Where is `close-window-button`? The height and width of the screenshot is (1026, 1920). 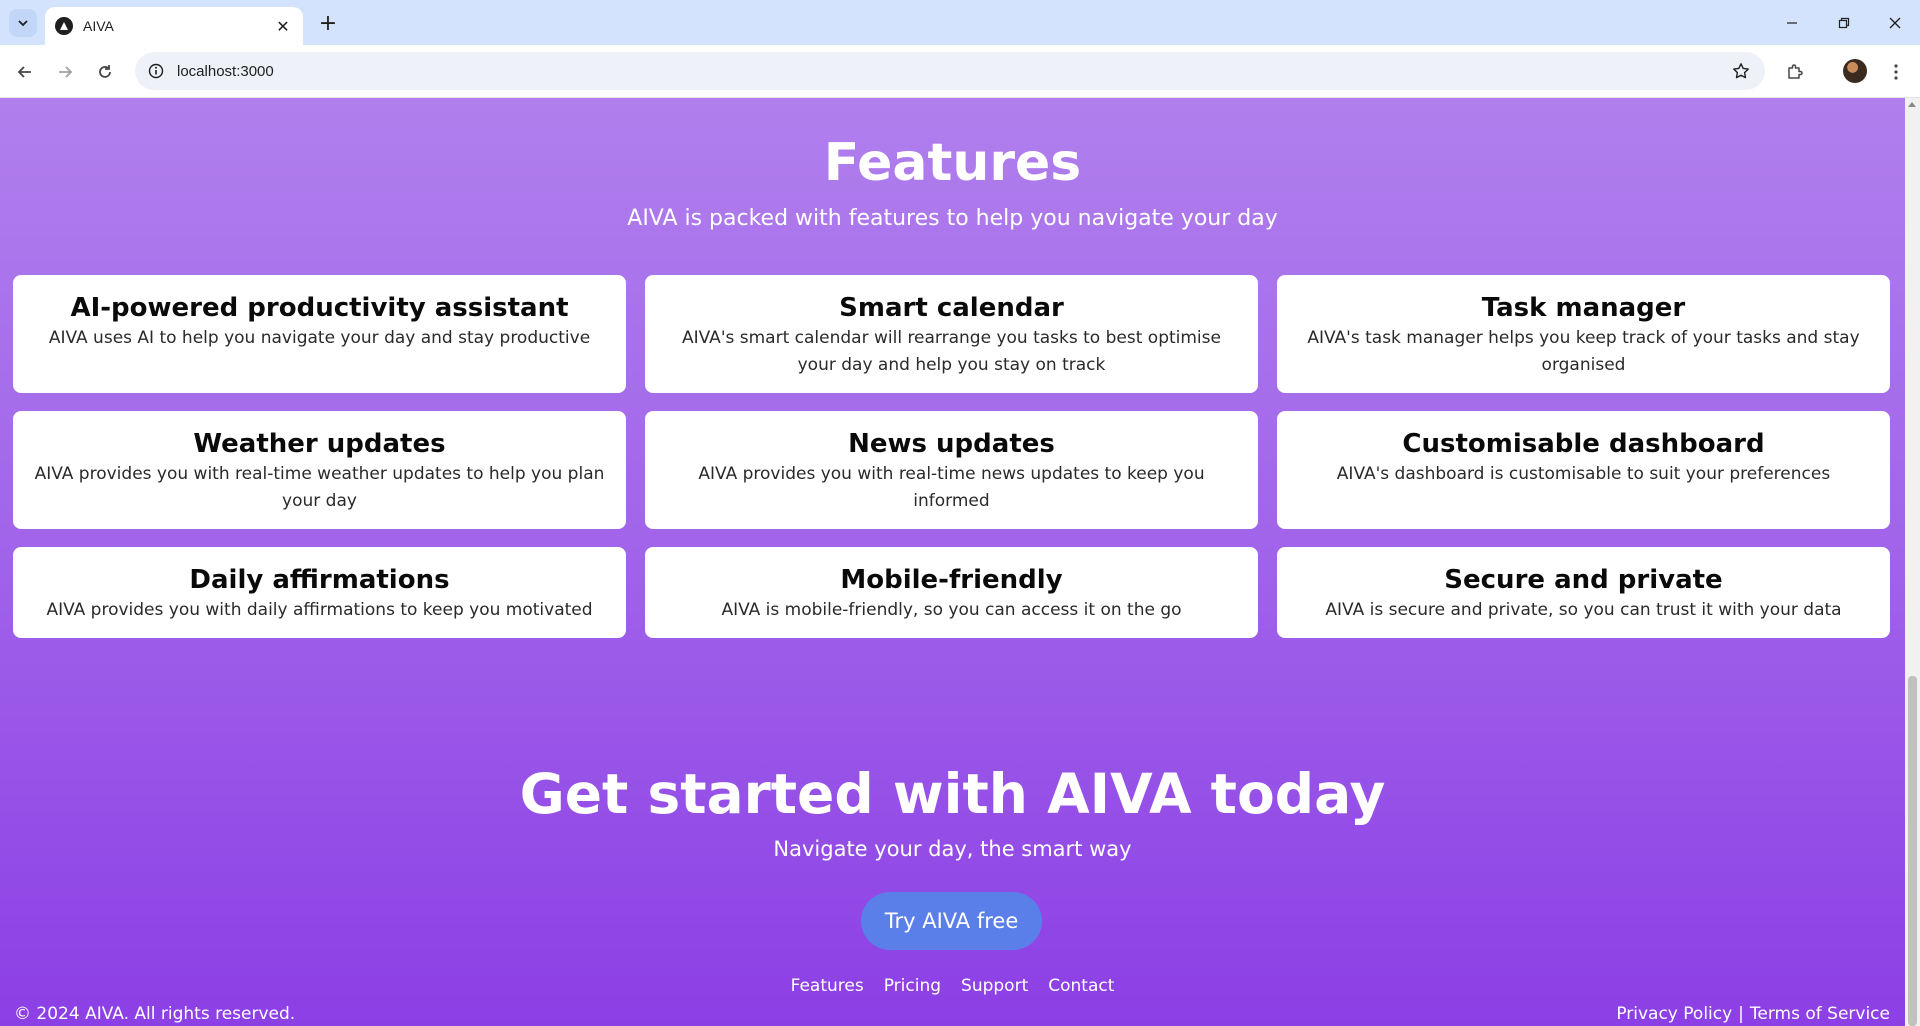
close-window-button is located at coordinates (1895, 22).